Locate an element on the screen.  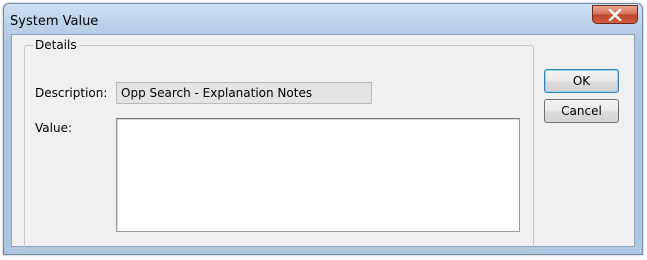
ok-button: OK is located at coordinates (581, 81).